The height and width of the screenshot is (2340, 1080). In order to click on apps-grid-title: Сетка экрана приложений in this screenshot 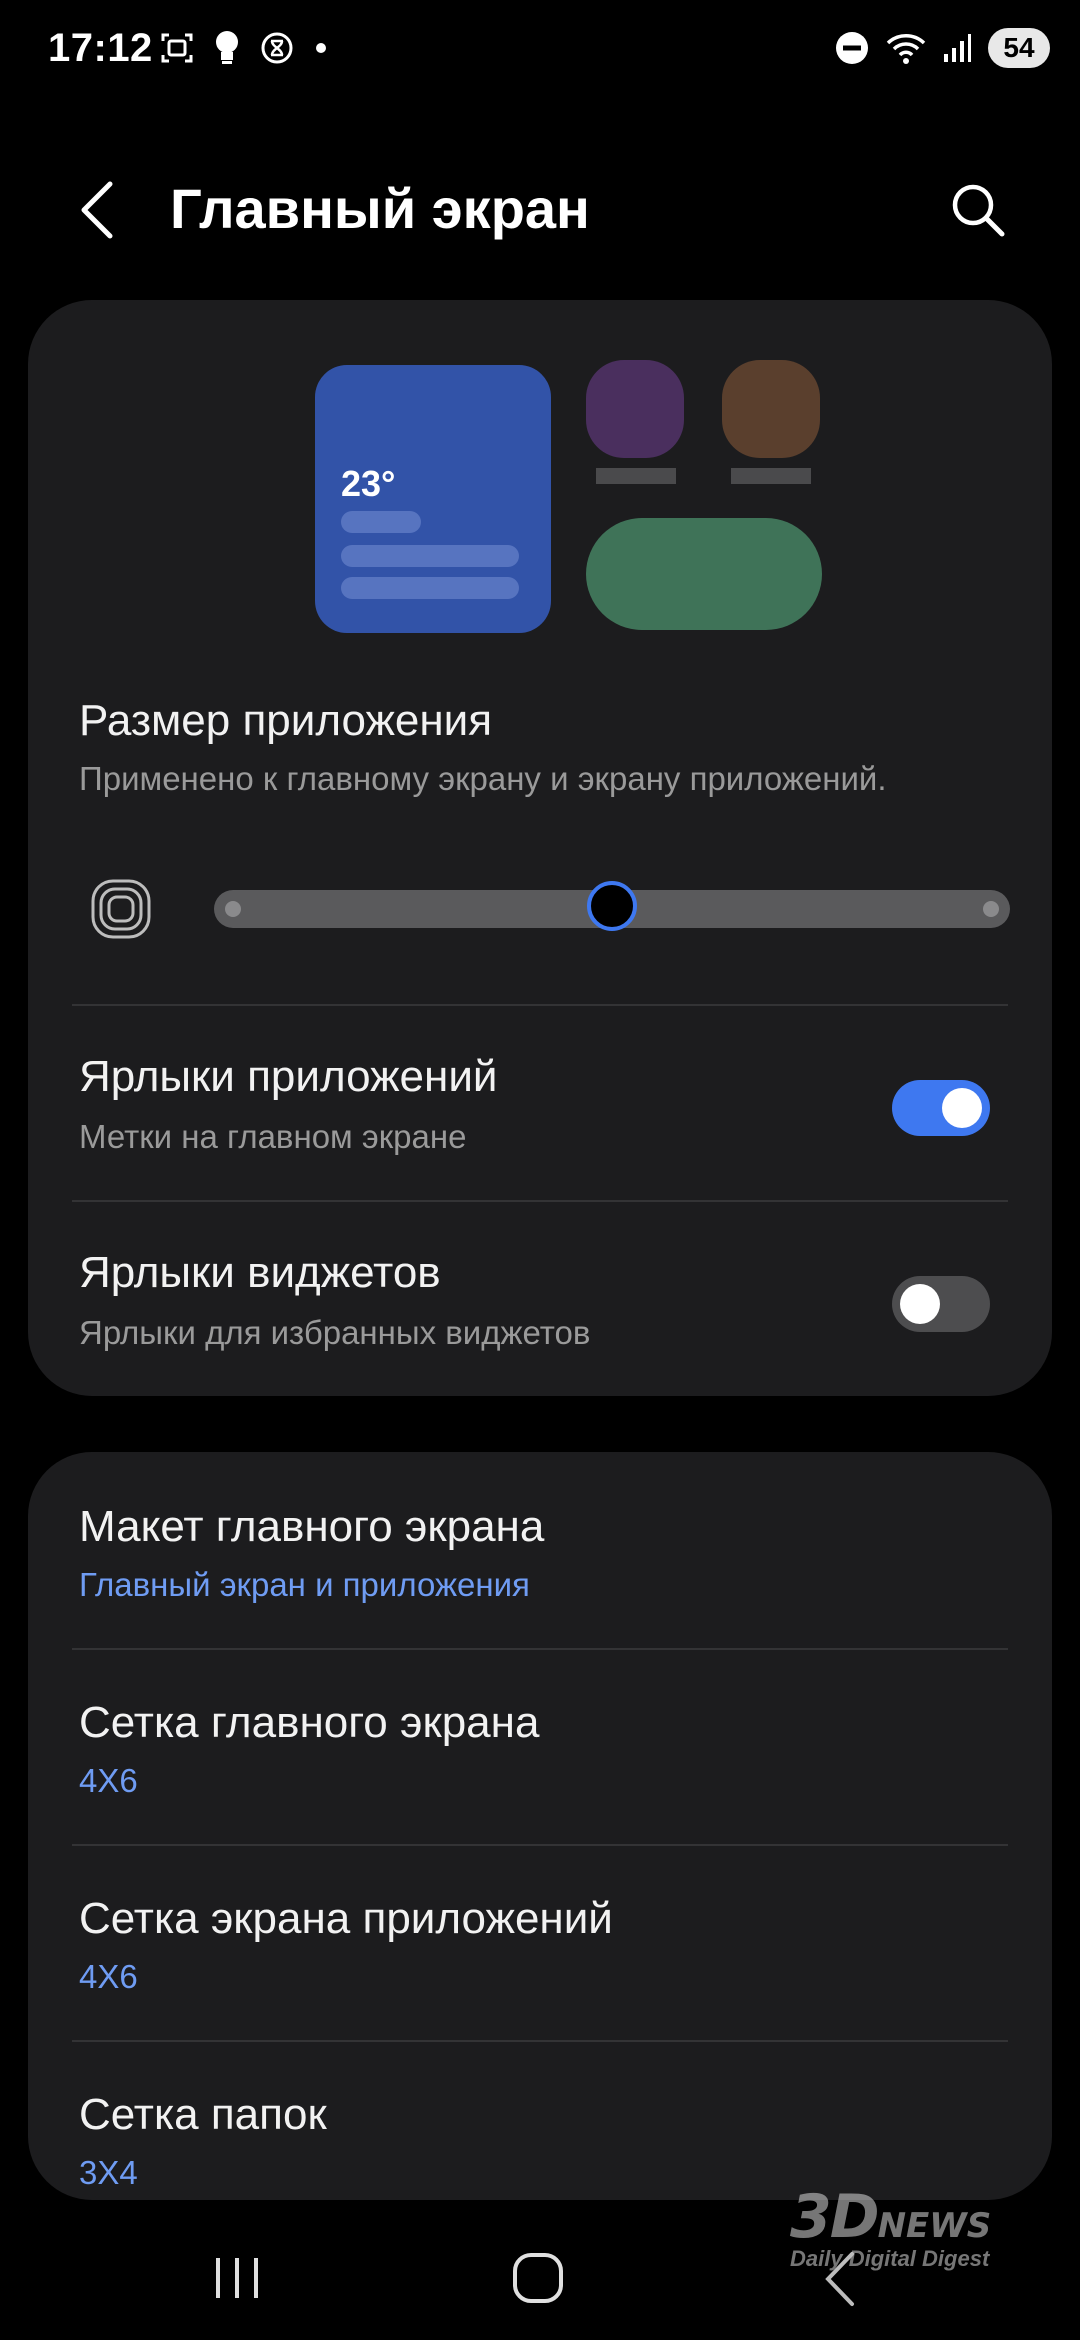, I will do `click(346, 1918)`.